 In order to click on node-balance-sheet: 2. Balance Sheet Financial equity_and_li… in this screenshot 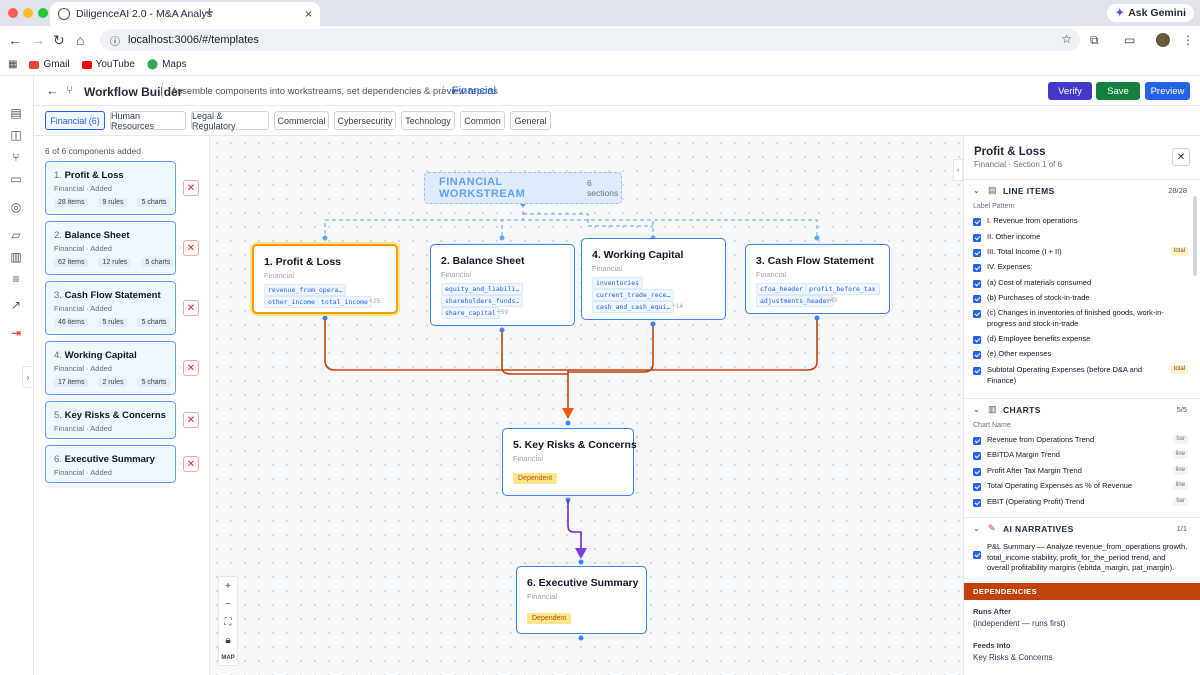, I will do `click(502, 285)`.